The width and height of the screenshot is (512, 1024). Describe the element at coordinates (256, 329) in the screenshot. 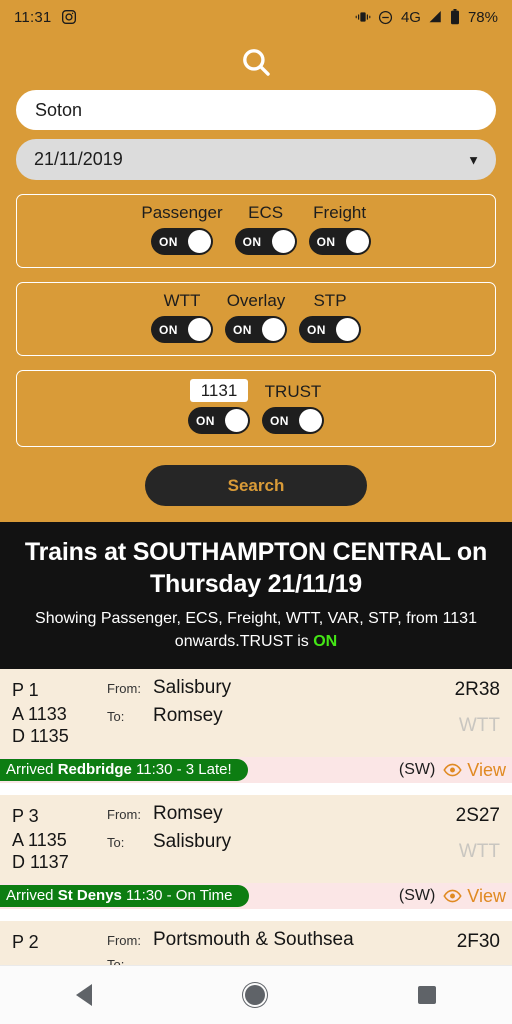

I see `toggle-overlay: ON` at that location.